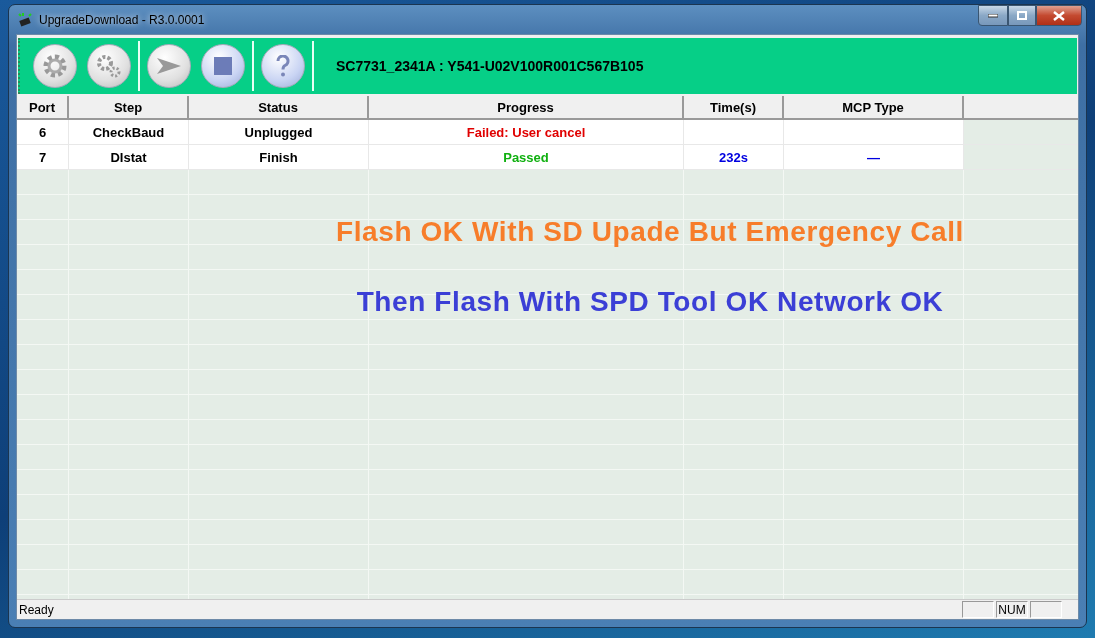  I want to click on table-cell: 6, so click(43, 132).